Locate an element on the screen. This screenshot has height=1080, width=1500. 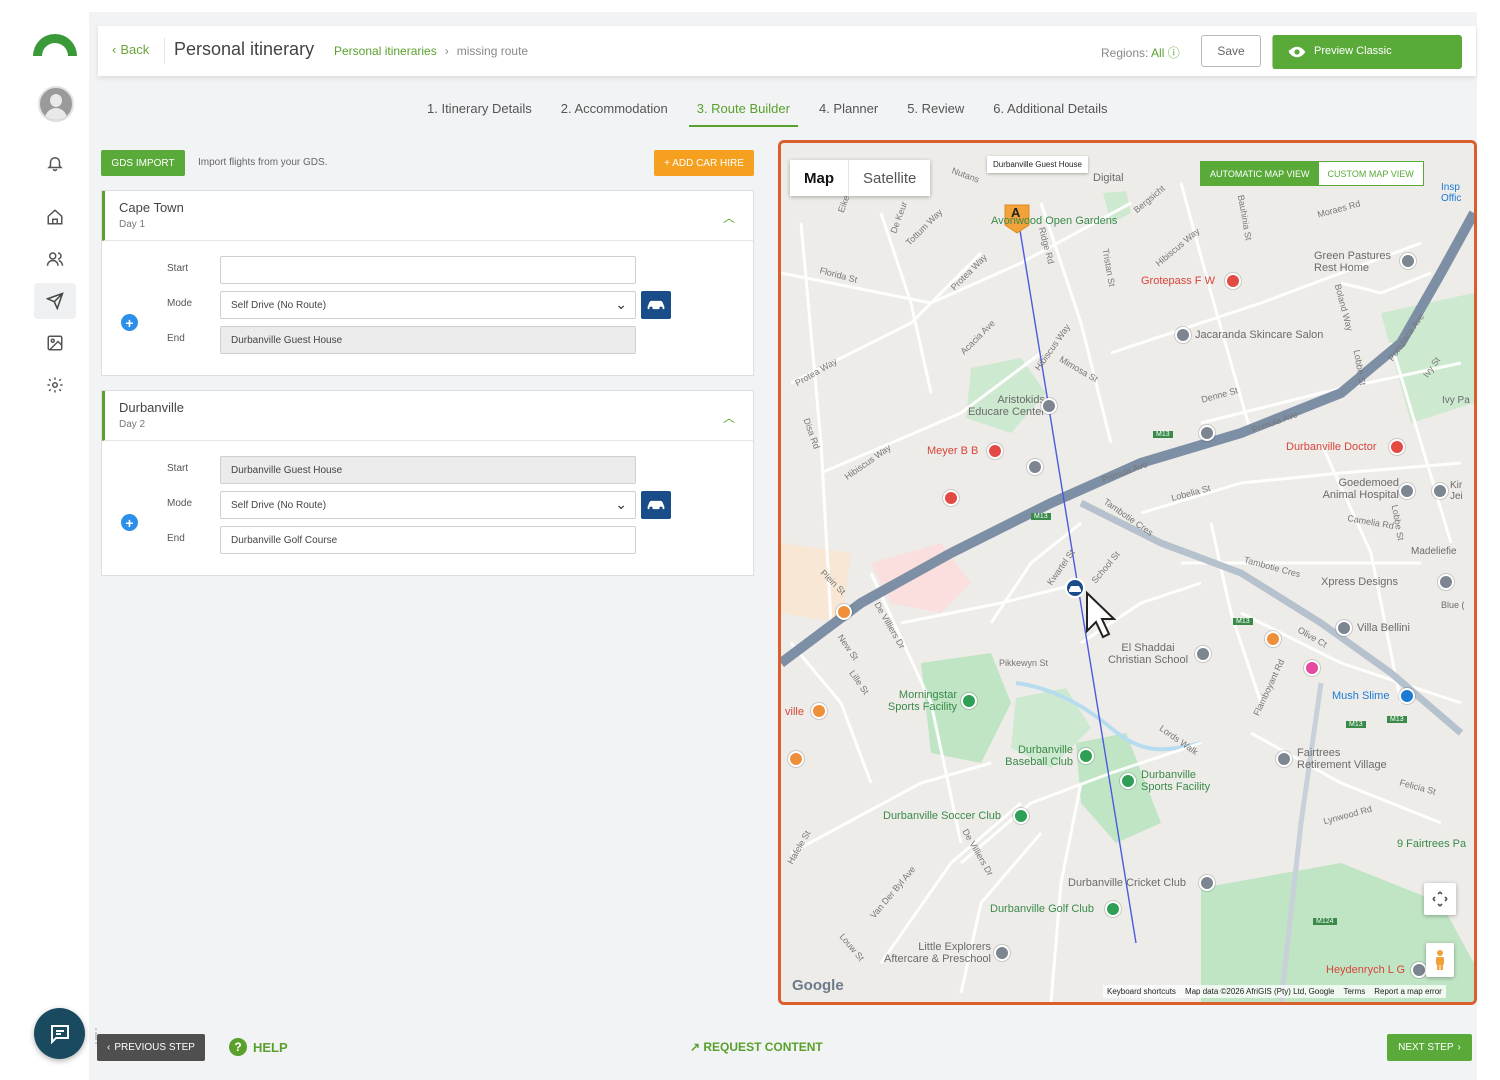
breadcrumb-link: Personal itineraries is located at coordinates (385, 51).